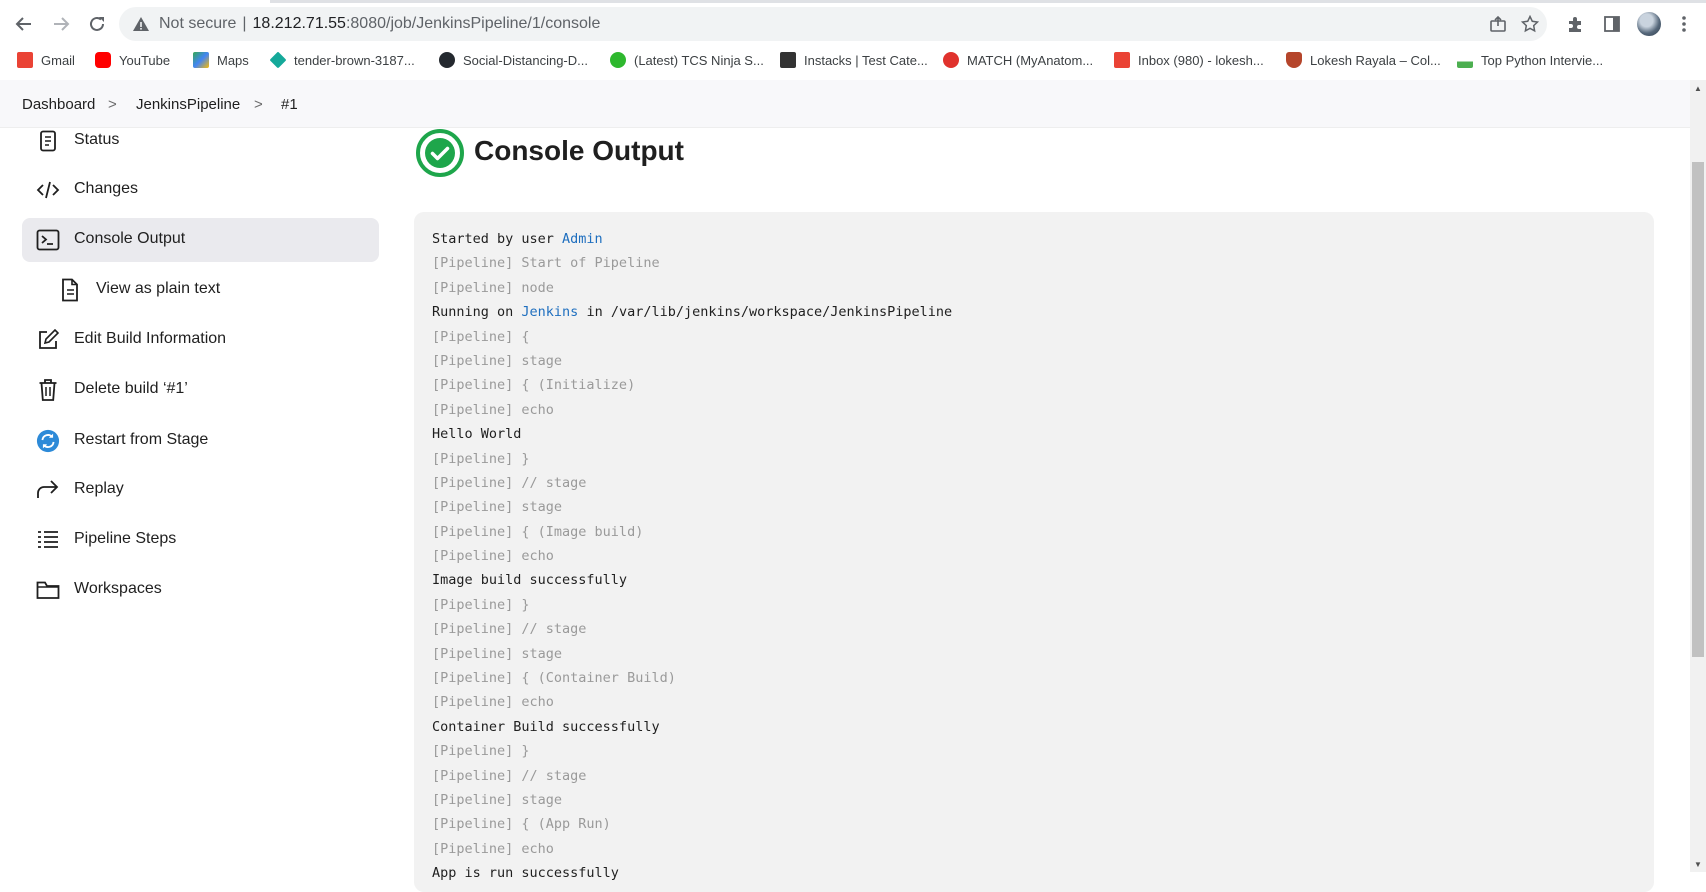 Image resolution: width=1706 pixels, height=892 pixels. Describe the element at coordinates (278, 60) in the screenshot. I see `diamond-icon` at that location.